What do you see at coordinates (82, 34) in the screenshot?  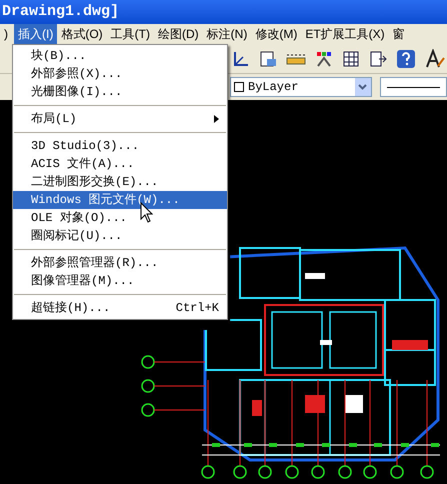 I see `menu-bar-item: 格式(O)` at bounding box center [82, 34].